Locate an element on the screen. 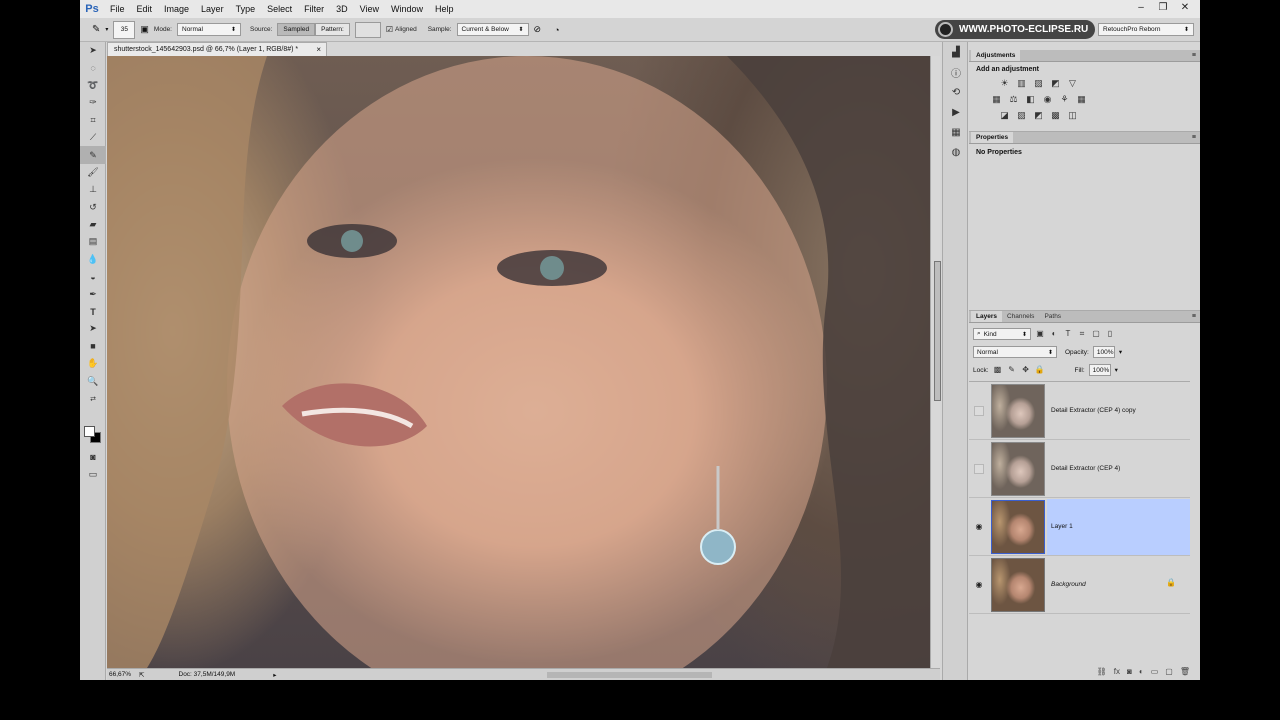 The height and width of the screenshot is (720, 1280). fill-input: 100% is located at coordinates (1099, 370).